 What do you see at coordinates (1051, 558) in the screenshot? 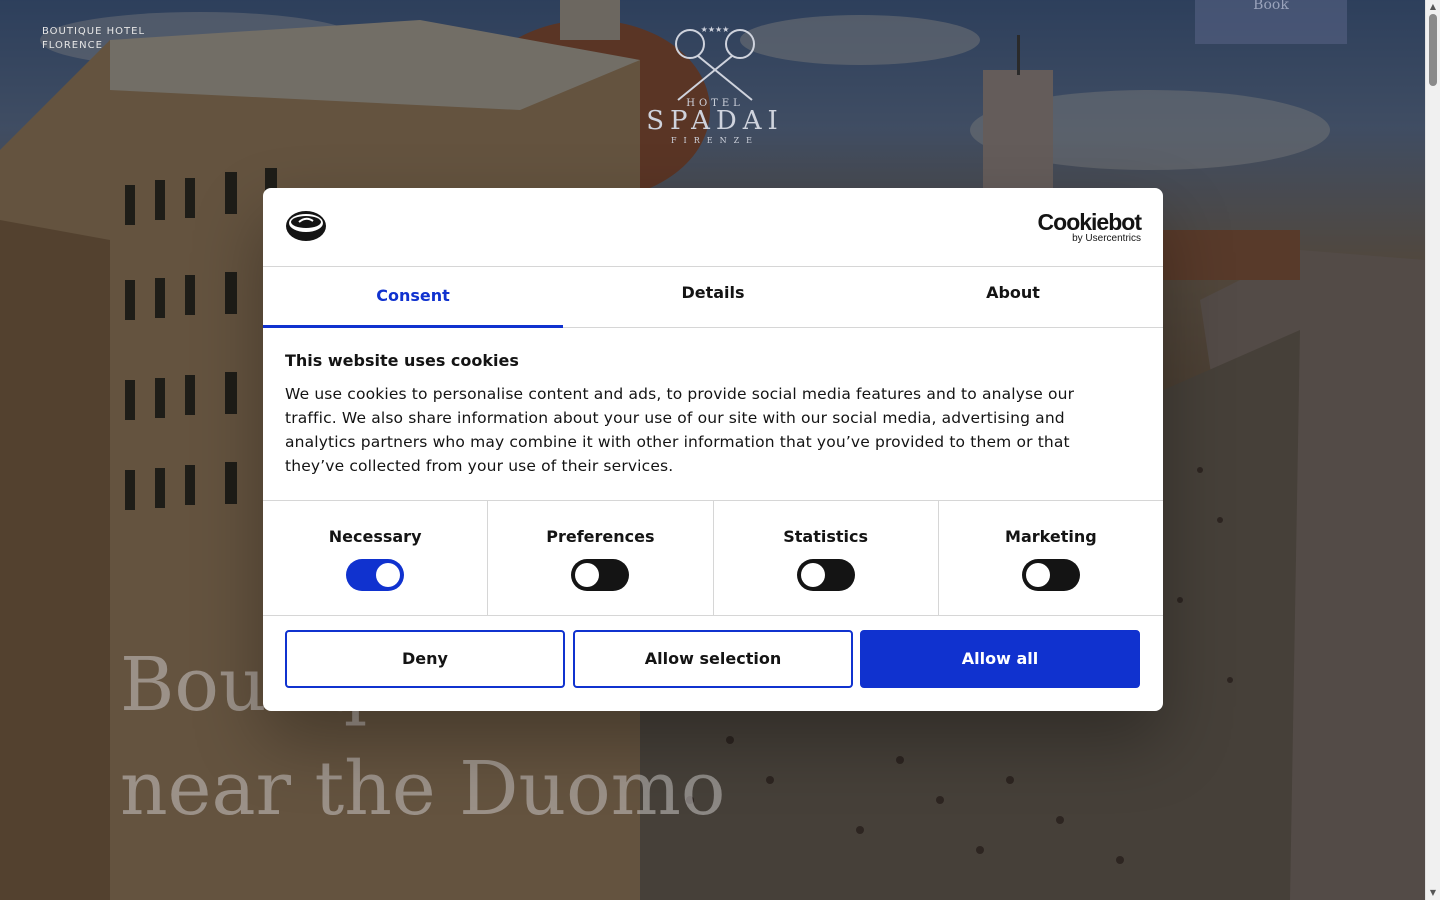
I see `category-marketing: Marketing` at bounding box center [1051, 558].